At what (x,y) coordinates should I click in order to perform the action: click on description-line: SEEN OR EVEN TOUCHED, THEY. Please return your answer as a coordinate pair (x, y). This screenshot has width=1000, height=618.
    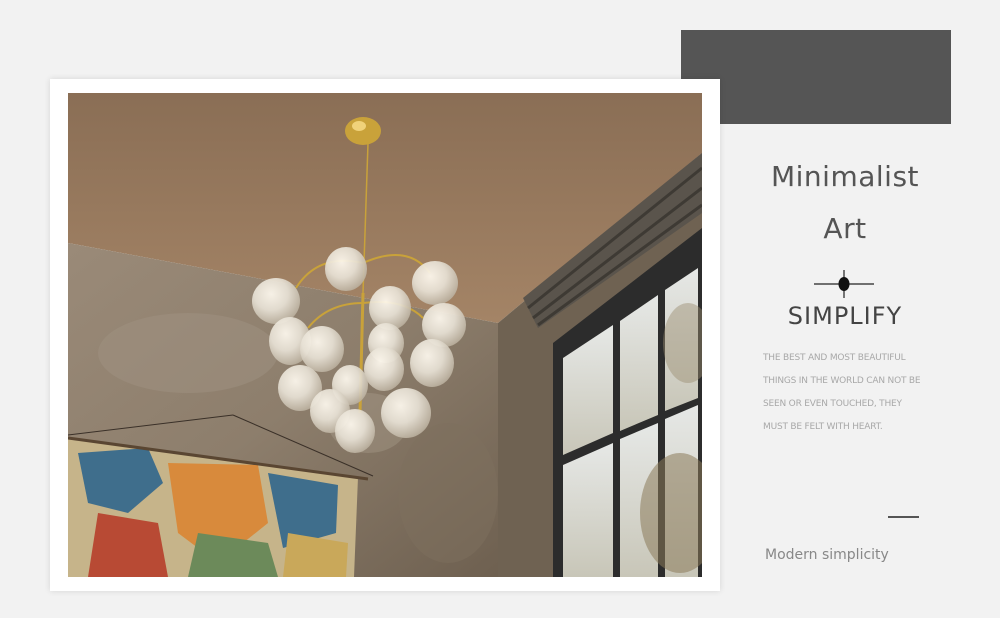
    Looking at the image, I should click on (832, 404).